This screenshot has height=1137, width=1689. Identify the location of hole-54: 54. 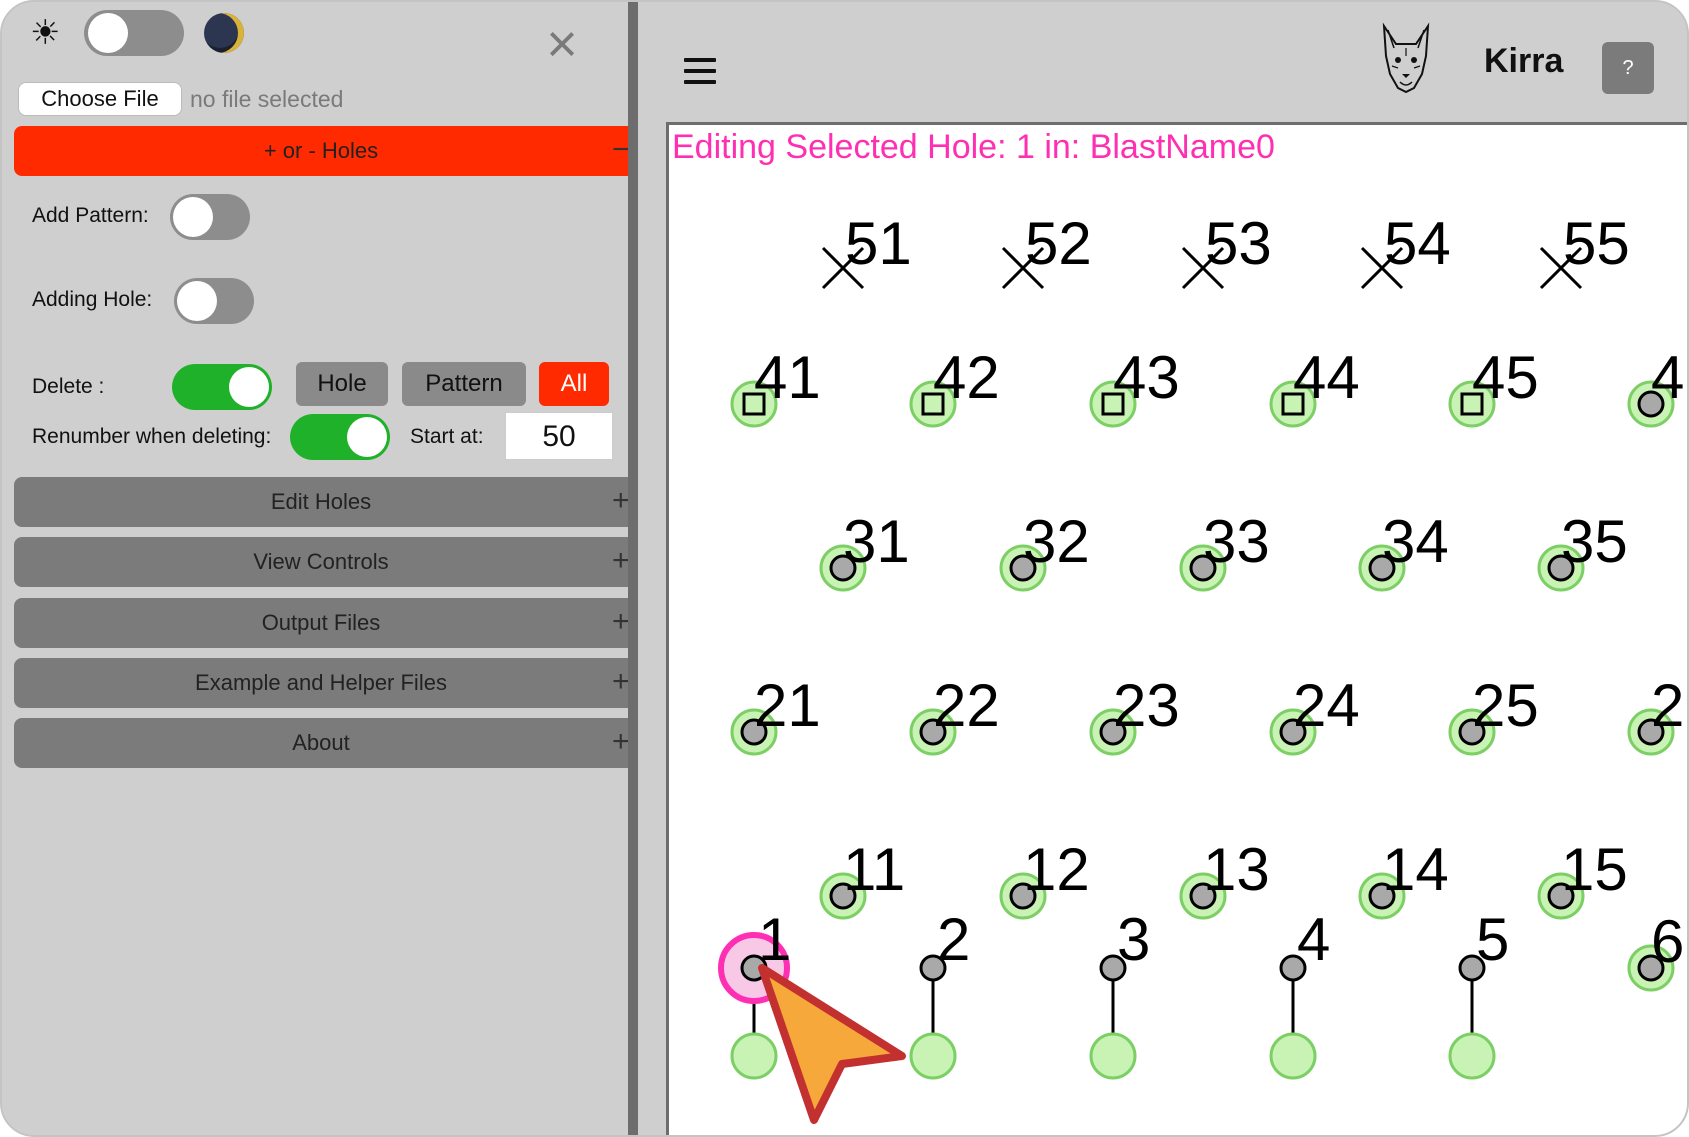
(1405, 250).